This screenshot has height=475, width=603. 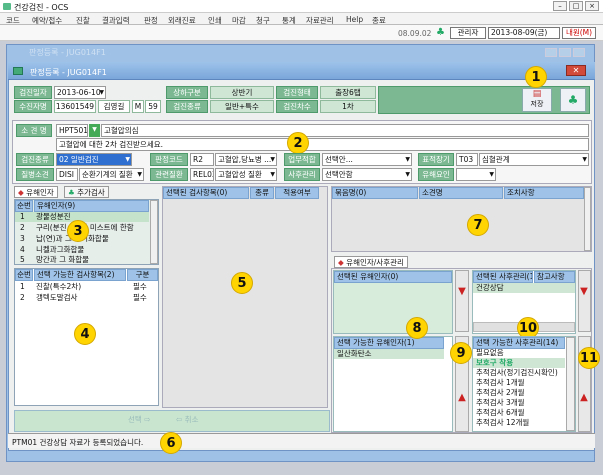 What do you see at coordinates (35, 159) in the screenshot?
I see `exam-kind-label: 검진종류` at bounding box center [35, 159].